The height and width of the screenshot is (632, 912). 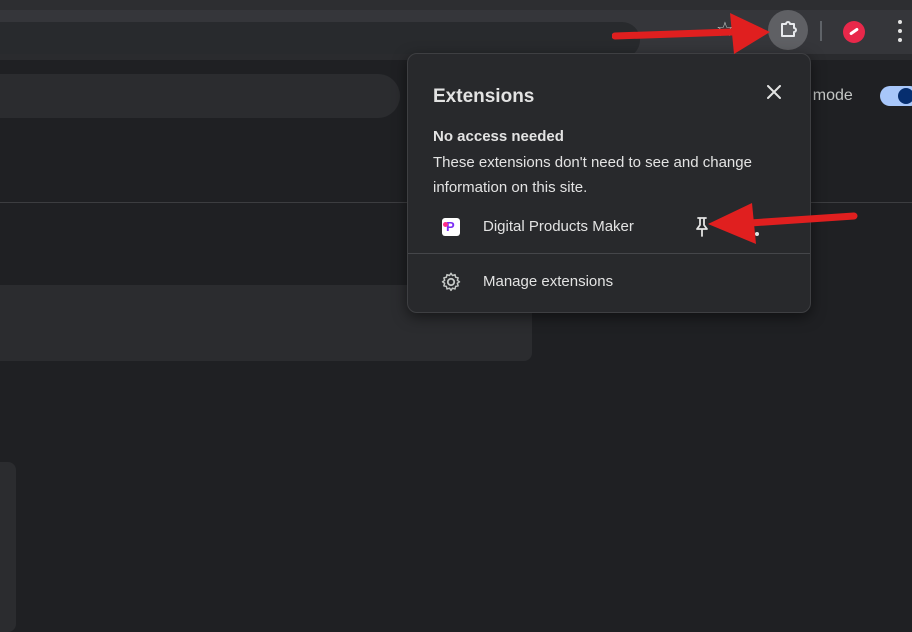 What do you see at coordinates (200, 96) in the screenshot?
I see `page-search-field` at bounding box center [200, 96].